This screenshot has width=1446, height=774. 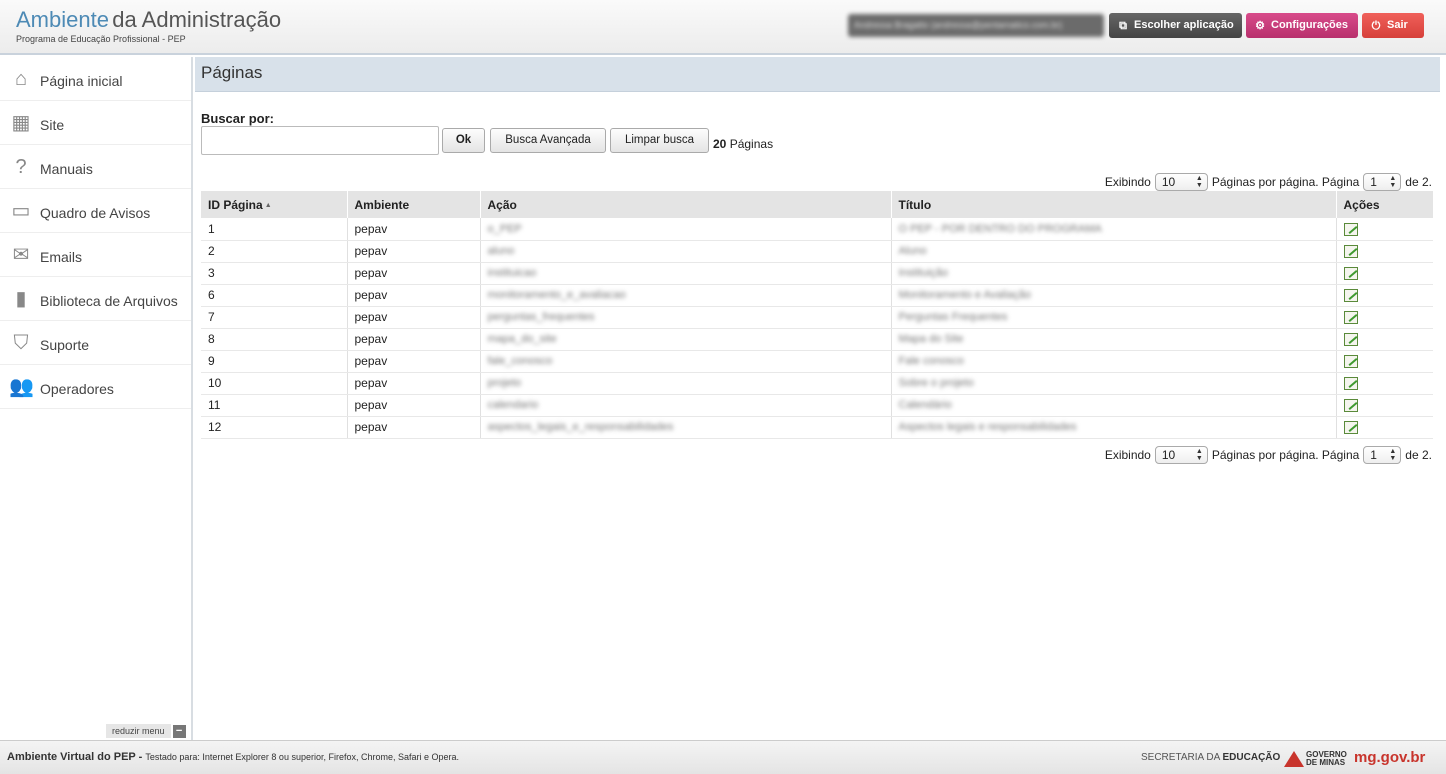 I want to click on sidebar-item-quadro-de-avisos: ▭ Quadro de Avisos, so click(x=95, y=211).